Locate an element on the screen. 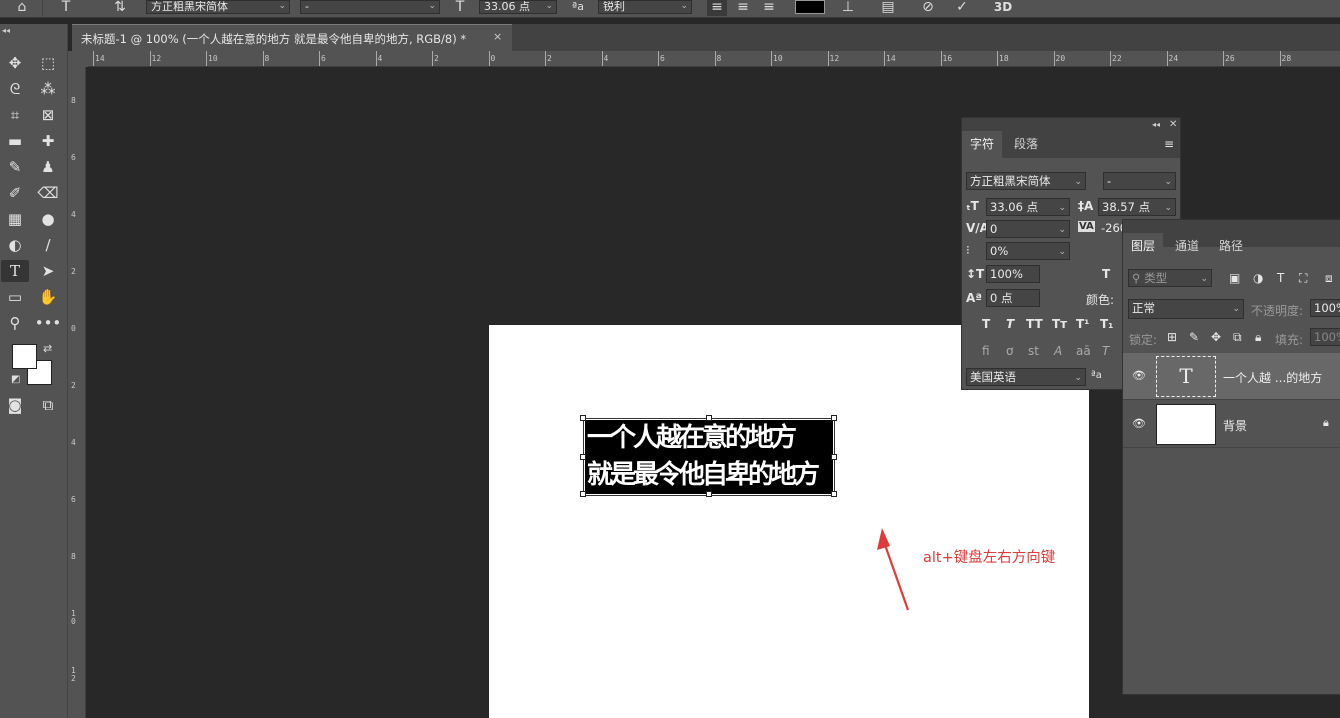 This screenshot has height=718, width=1340. lock-image-icon: ✎ is located at coordinates (1194, 337).